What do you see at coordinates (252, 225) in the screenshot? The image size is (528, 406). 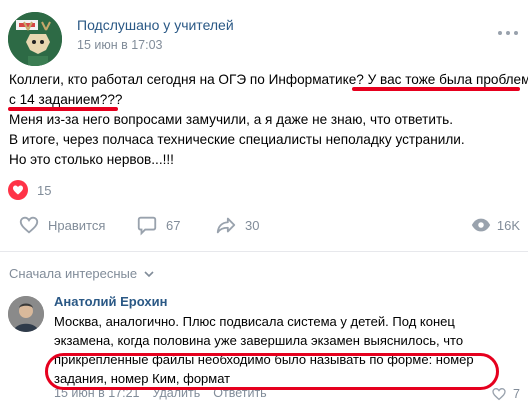 I see `shares-count: 30` at bounding box center [252, 225].